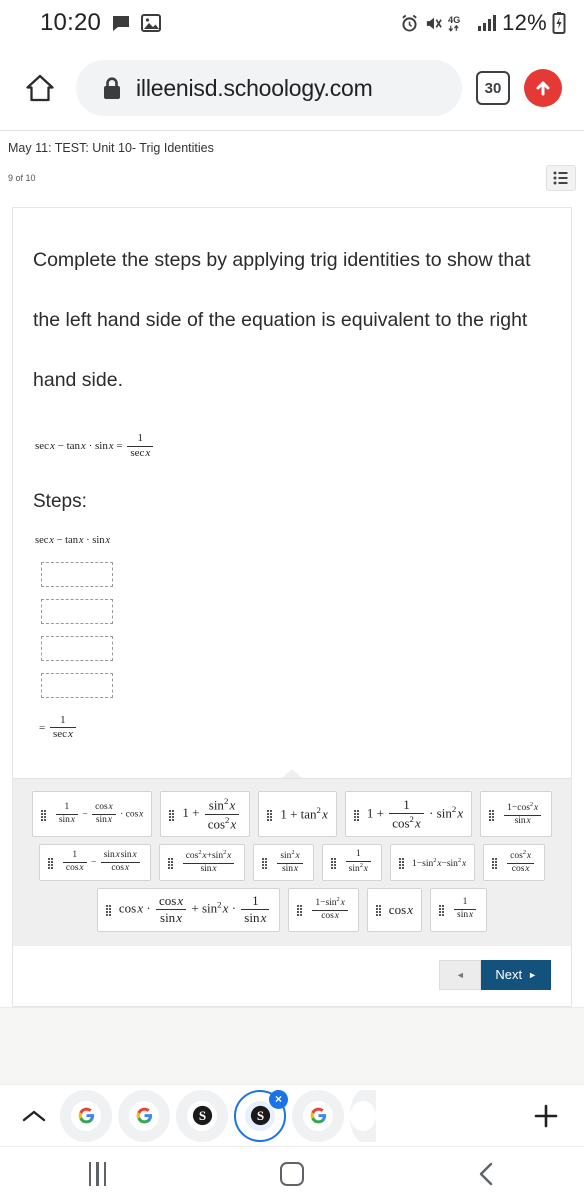  Describe the element at coordinates (292, 773) in the screenshot. I see `tray-pointer-icon` at that location.